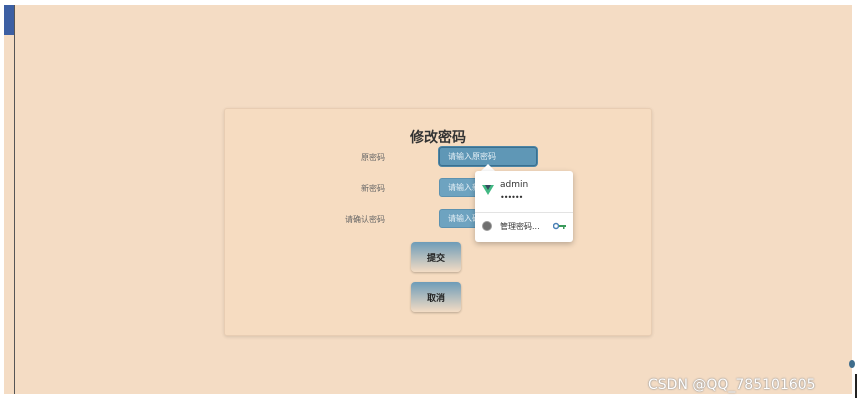 Image resolution: width=860 pixels, height=406 pixels. What do you see at coordinates (732, 385) in the screenshot?
I see `watermark: CSDN @QQ_785101605` at bounding box center [732, 385].